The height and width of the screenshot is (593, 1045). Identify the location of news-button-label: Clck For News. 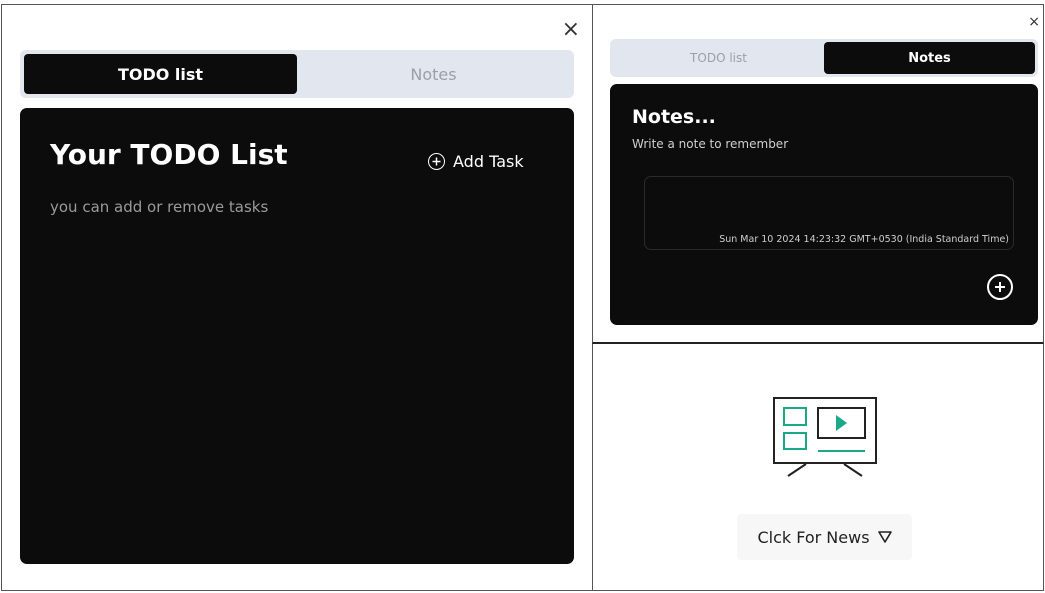
(813, 537).